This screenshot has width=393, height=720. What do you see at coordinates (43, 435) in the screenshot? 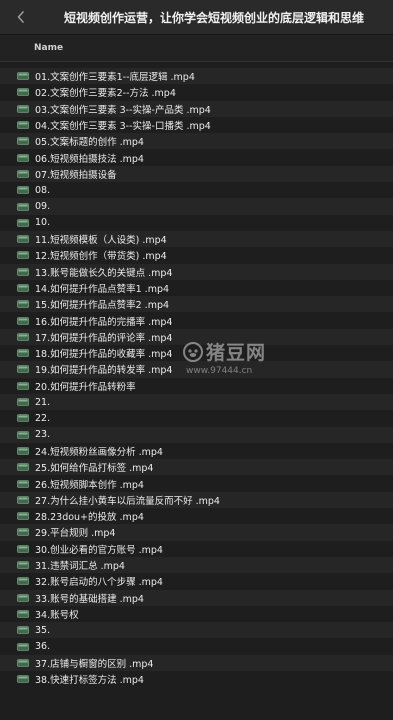
I see `file-name: 23.` at bounding box center [43, 435].